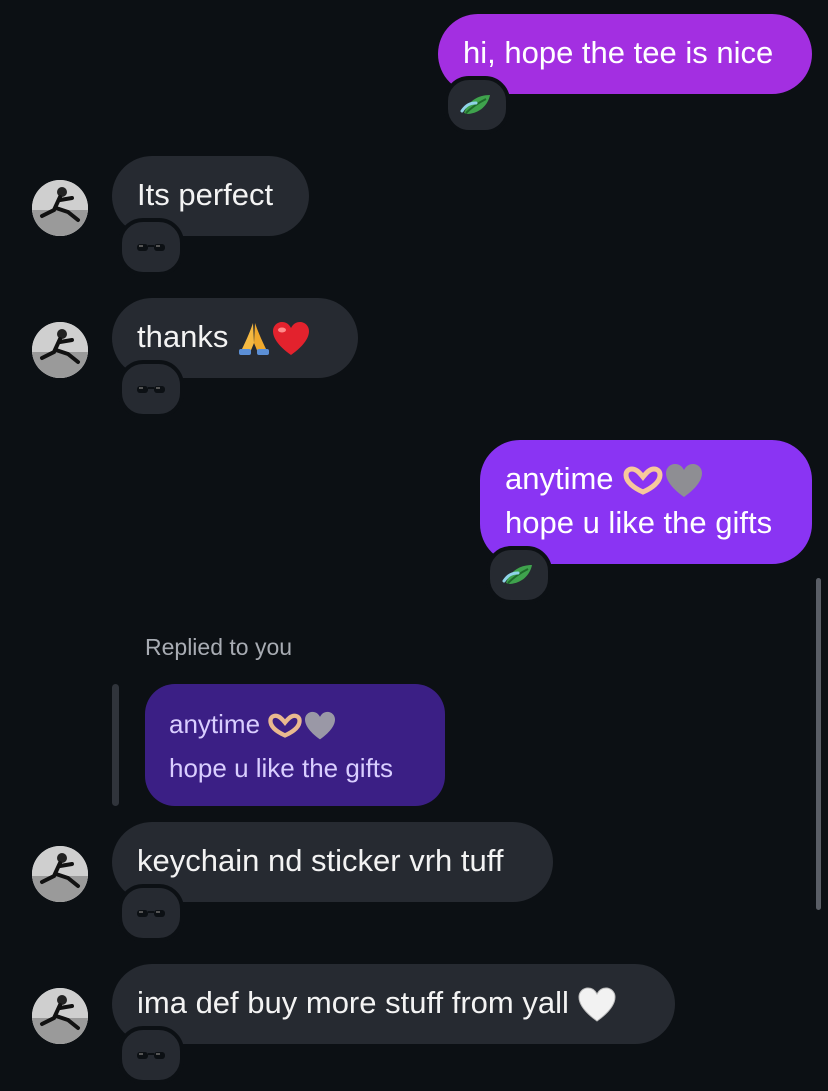 This screenshot has height=1091, width=828. What do you see at coordinates (618, 52) in the screenshot?
I see `message-text: hi, hope the tee is nice` at bounding box center [618, 52].